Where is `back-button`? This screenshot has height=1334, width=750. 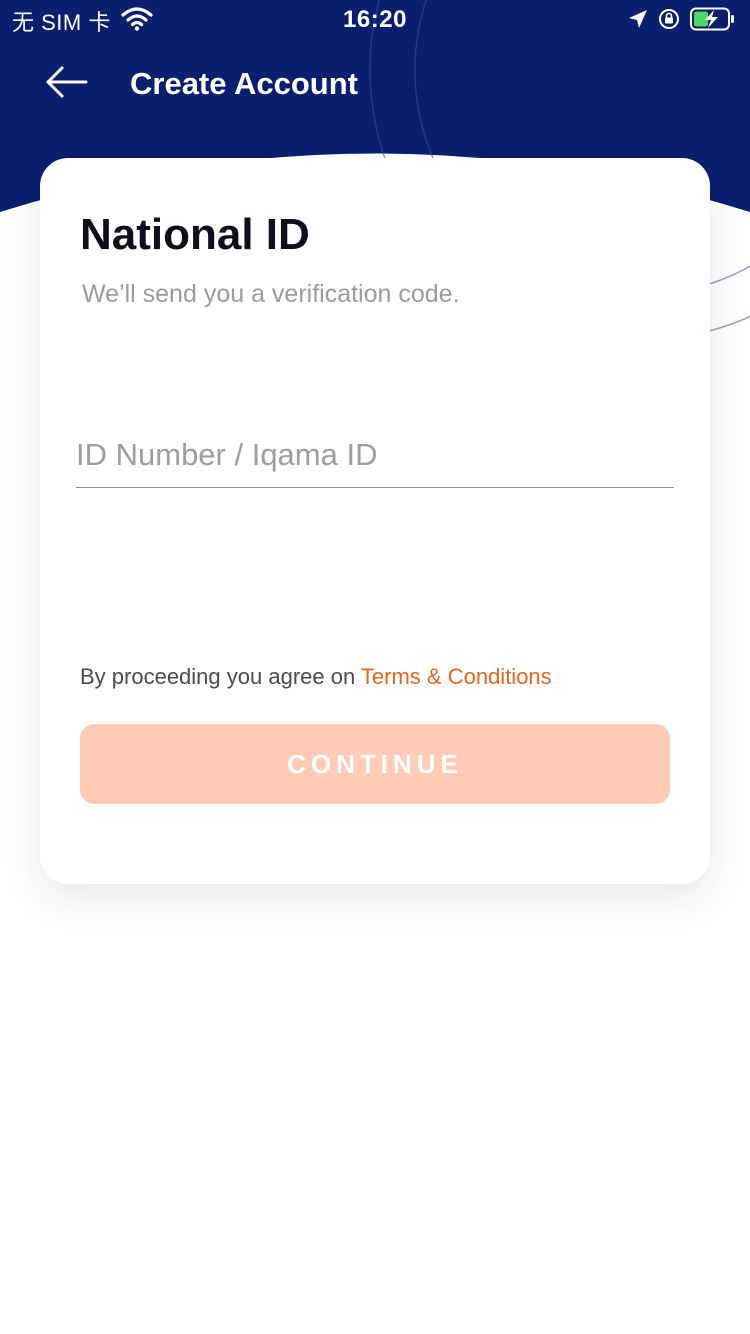 back-button is located at coordinates (71, 84).